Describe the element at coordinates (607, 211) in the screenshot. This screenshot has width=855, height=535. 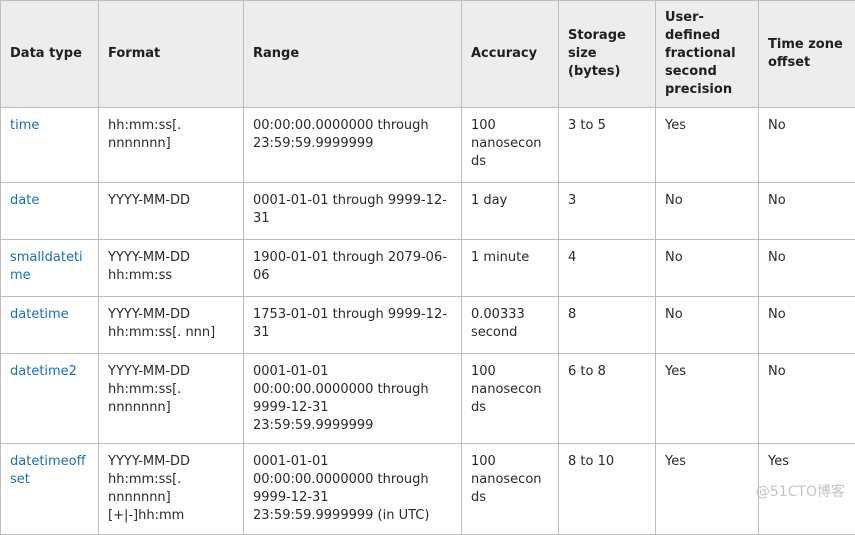
I see `cell-storage-size: 3` at that location.